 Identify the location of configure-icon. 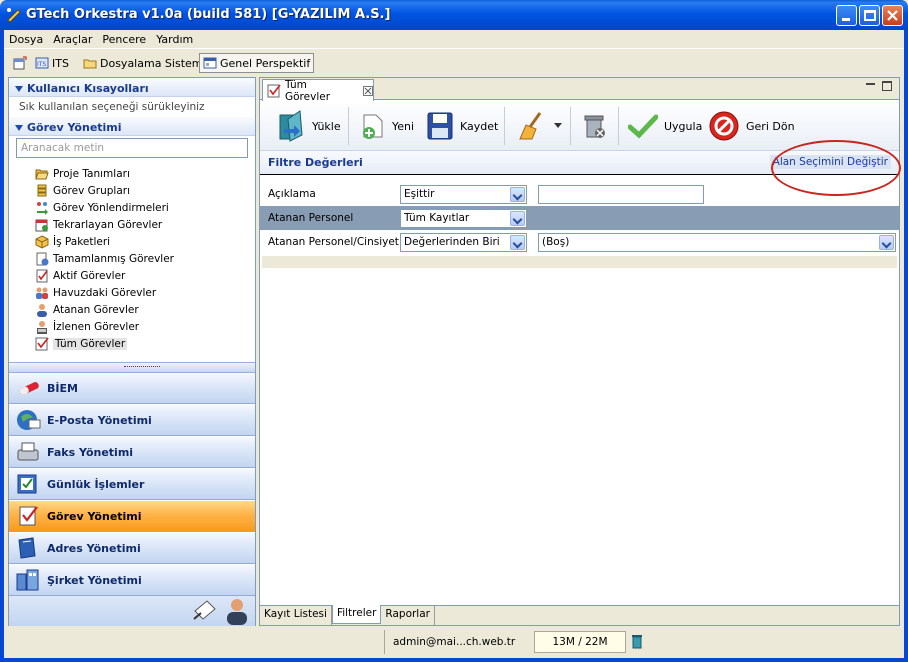
(205, 610).